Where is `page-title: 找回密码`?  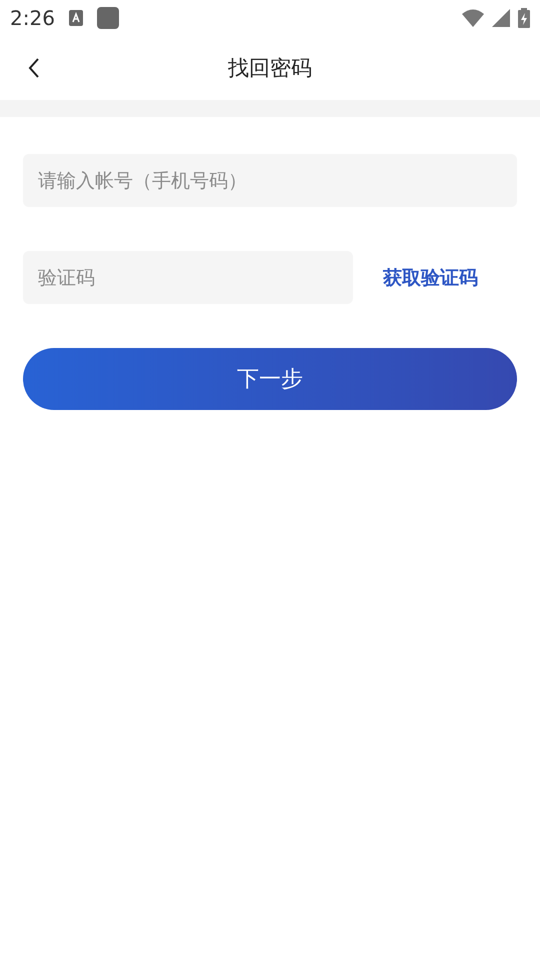 page-title: 找回密码 is located at coordinates (270, 68).